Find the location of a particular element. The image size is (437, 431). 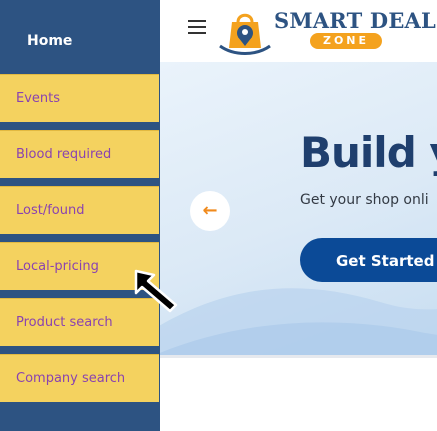

get-started-label: Get Started is located at coordinates (385, 261).